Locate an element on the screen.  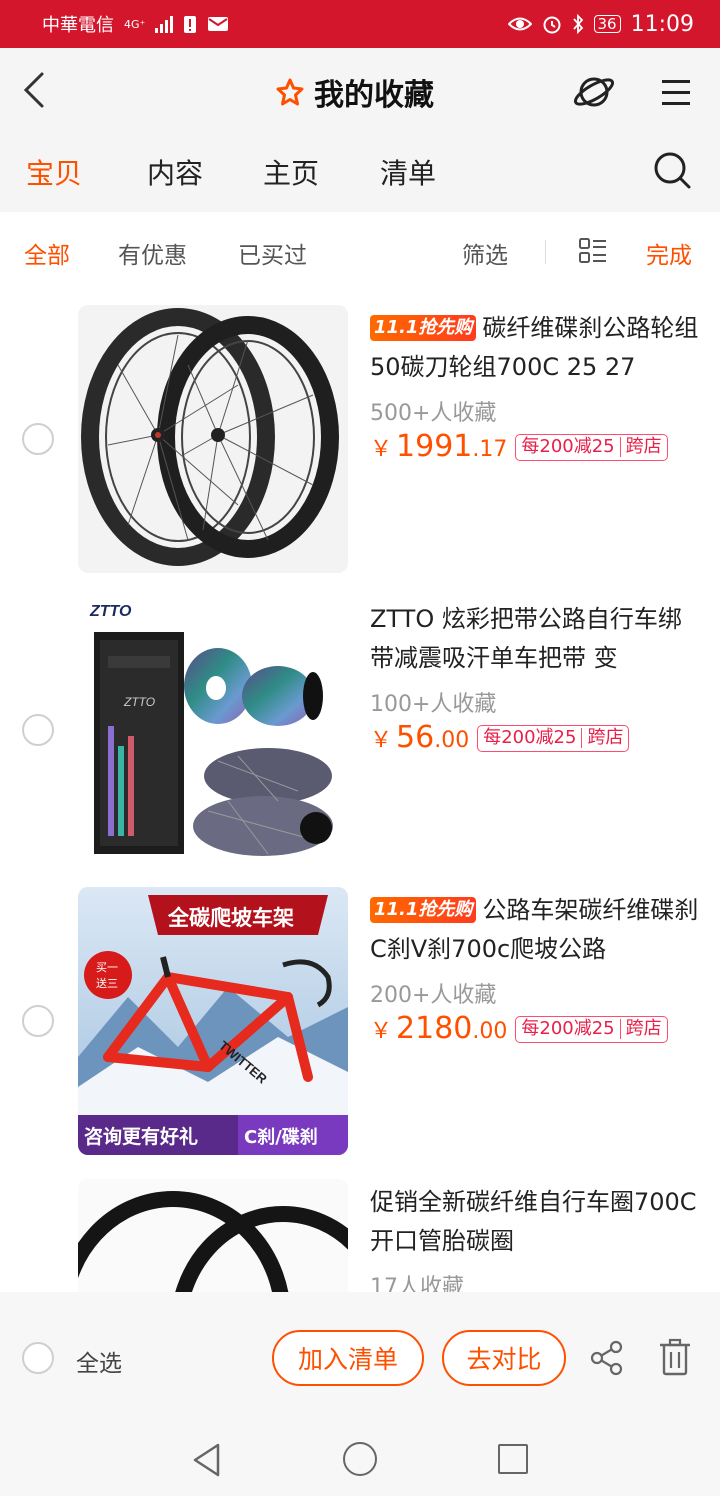
battery-level: 36 is located at coordinates (607, 24).